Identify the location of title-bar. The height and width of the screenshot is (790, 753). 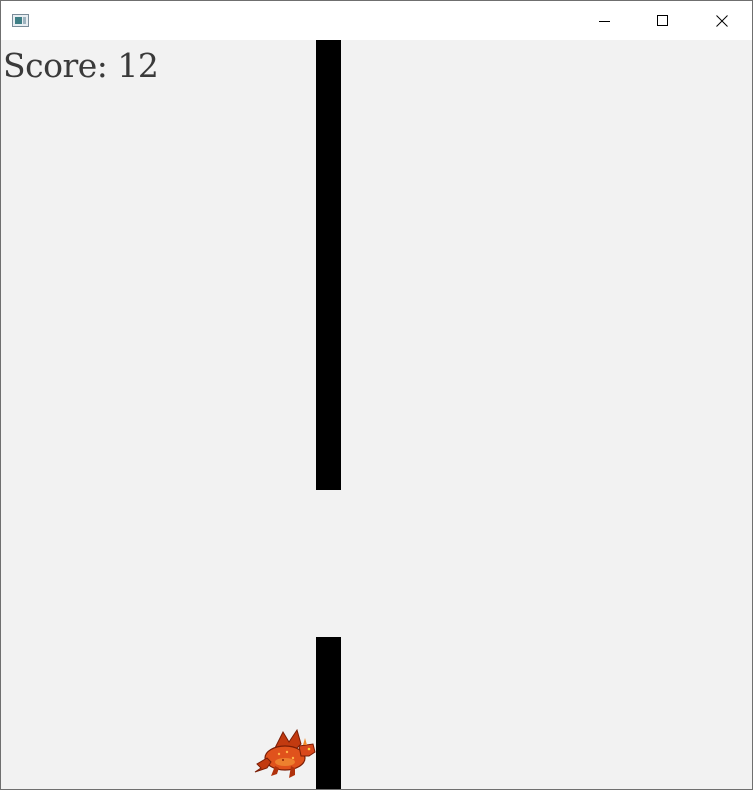
(376, 20).